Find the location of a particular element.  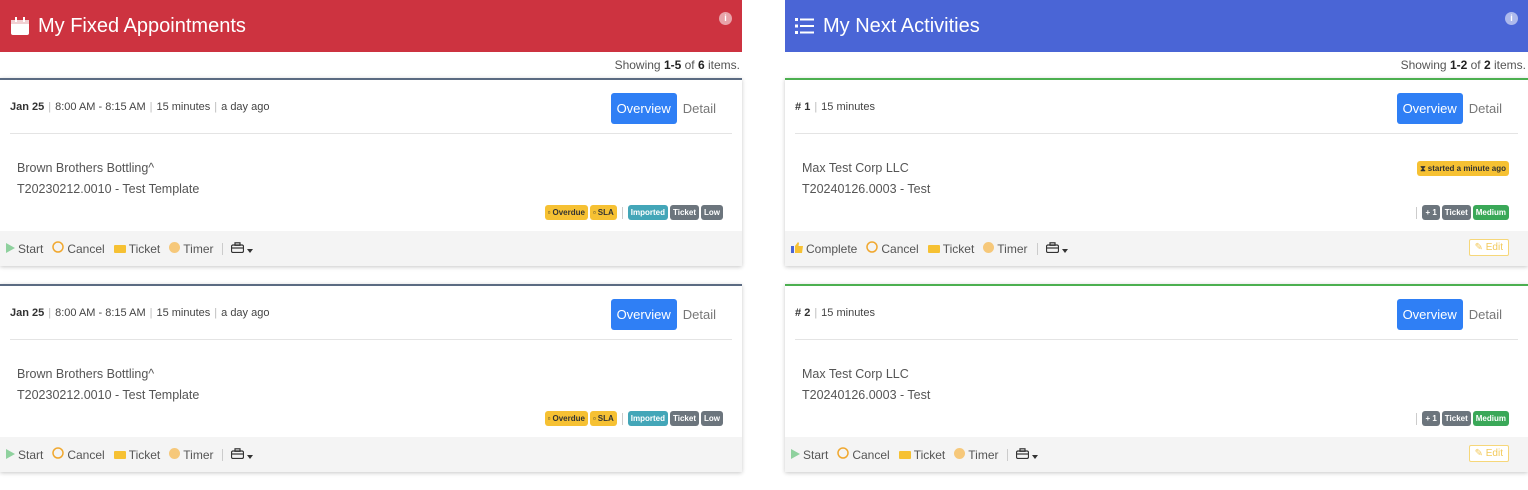

sla-badge: ▫ SLA is located at coordinates (603, 212).